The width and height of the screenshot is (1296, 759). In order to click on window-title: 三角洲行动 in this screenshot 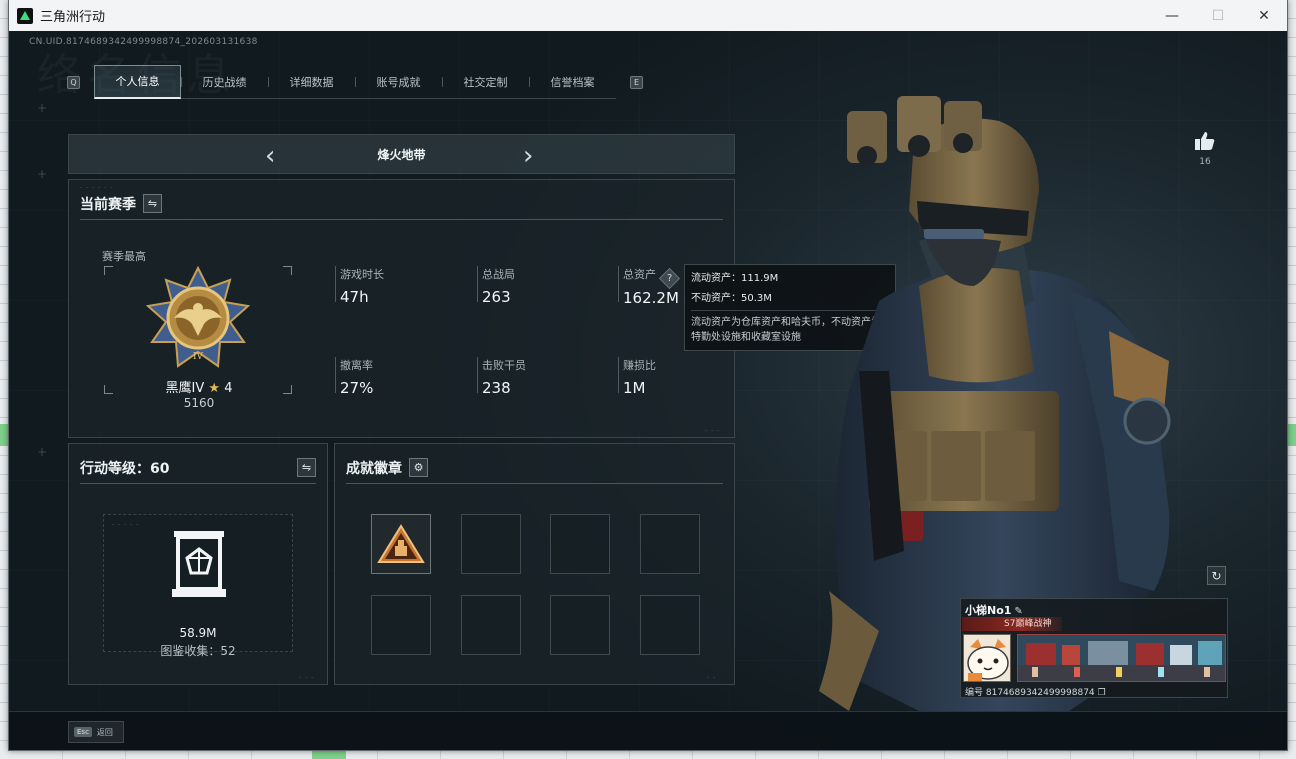, I will do `click(73, 17)`.